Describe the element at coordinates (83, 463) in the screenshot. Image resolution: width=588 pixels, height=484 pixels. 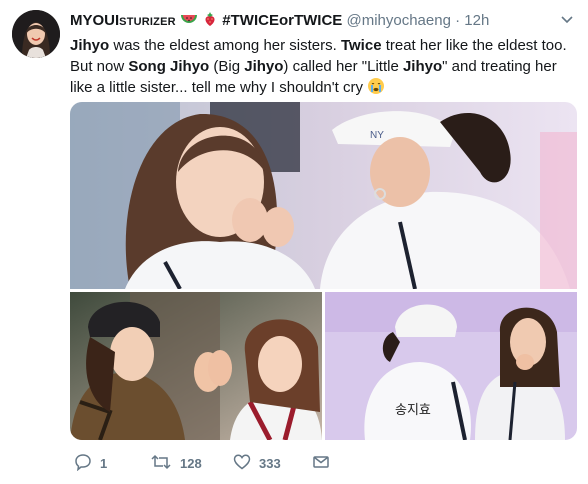
I see `reply-icon` at that location.